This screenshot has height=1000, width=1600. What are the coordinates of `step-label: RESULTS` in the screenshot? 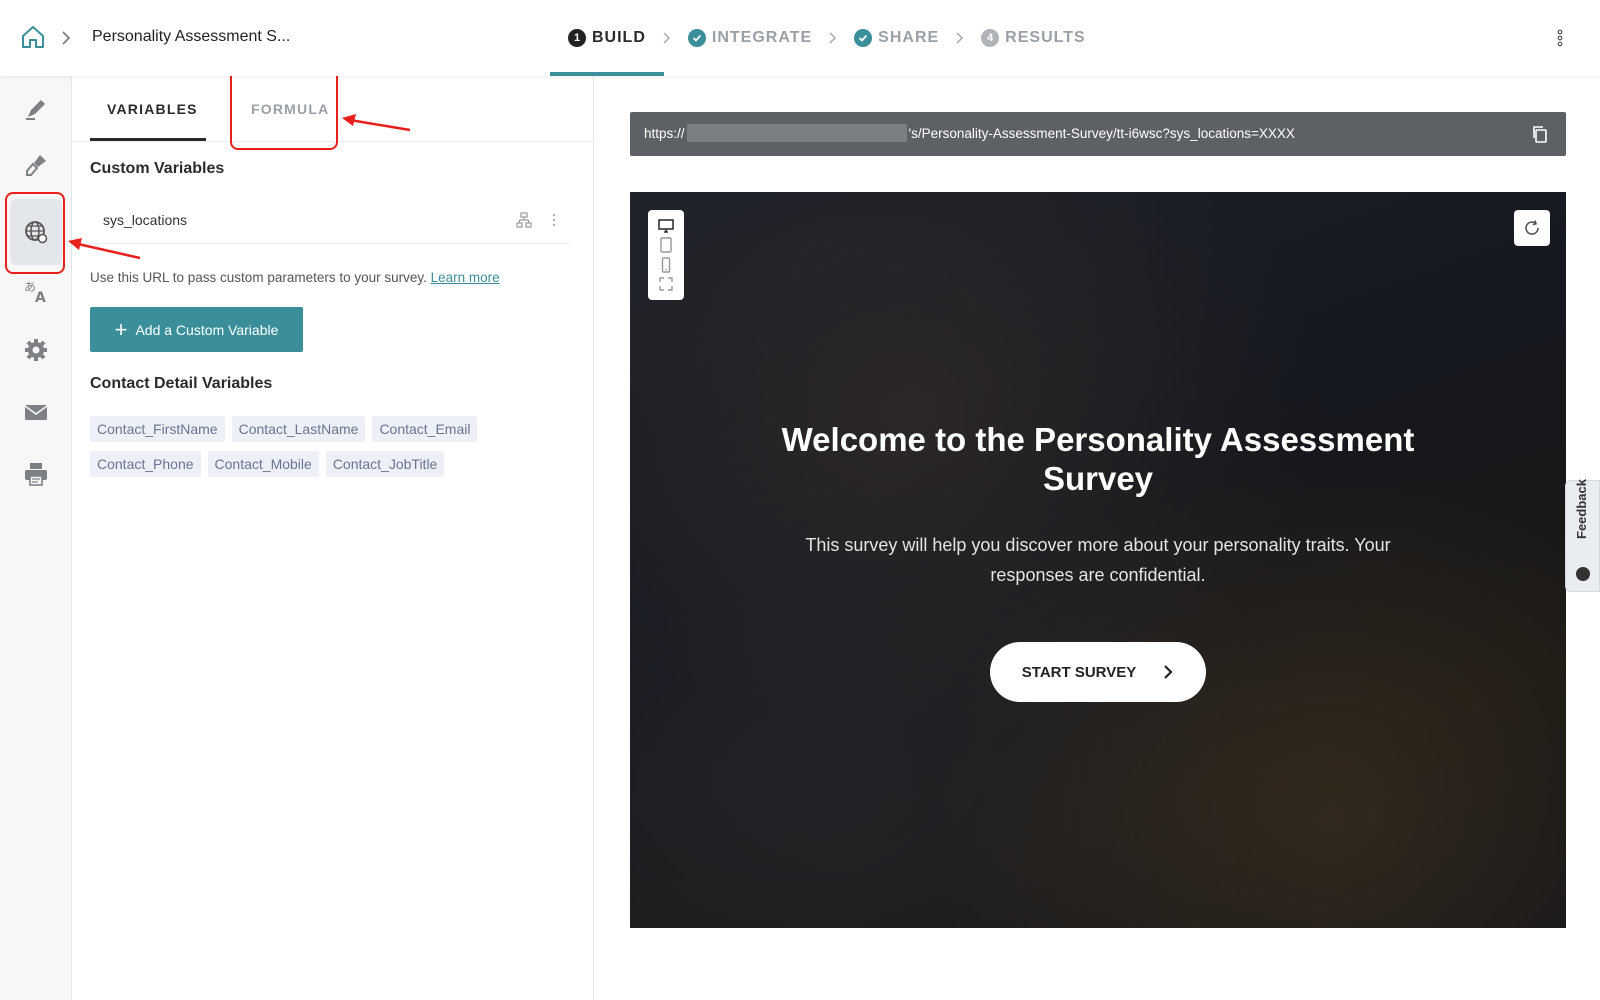 It's located at (1045, 37).